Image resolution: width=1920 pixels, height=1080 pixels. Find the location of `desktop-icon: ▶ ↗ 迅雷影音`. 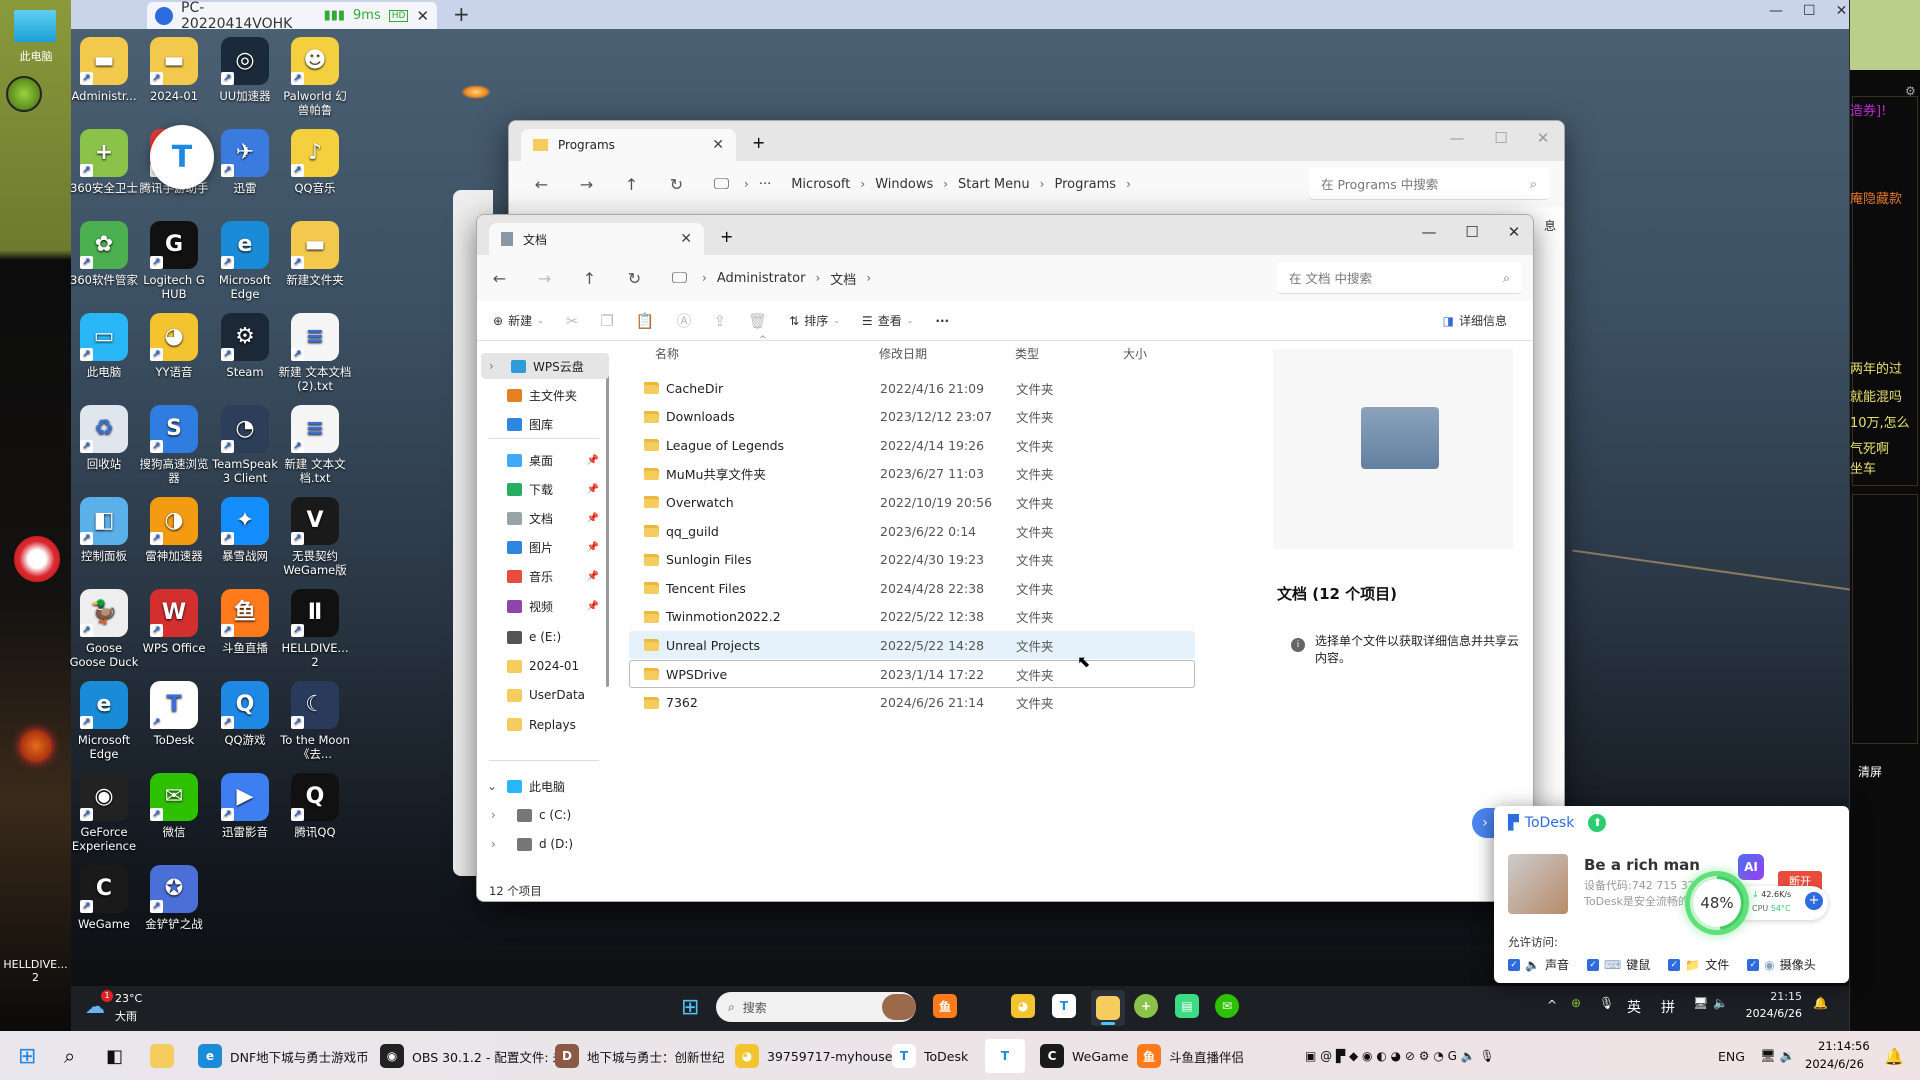

desktop-icon: ▶ ↗ 迅雷影音 is located at coordinates (245, 806).